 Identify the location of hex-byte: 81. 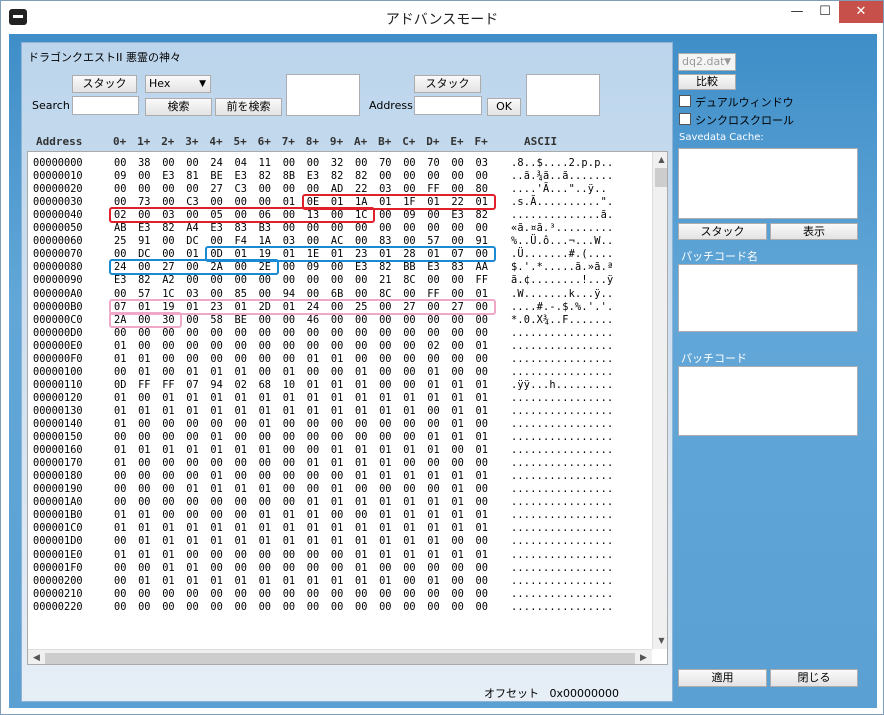
(192, 176).